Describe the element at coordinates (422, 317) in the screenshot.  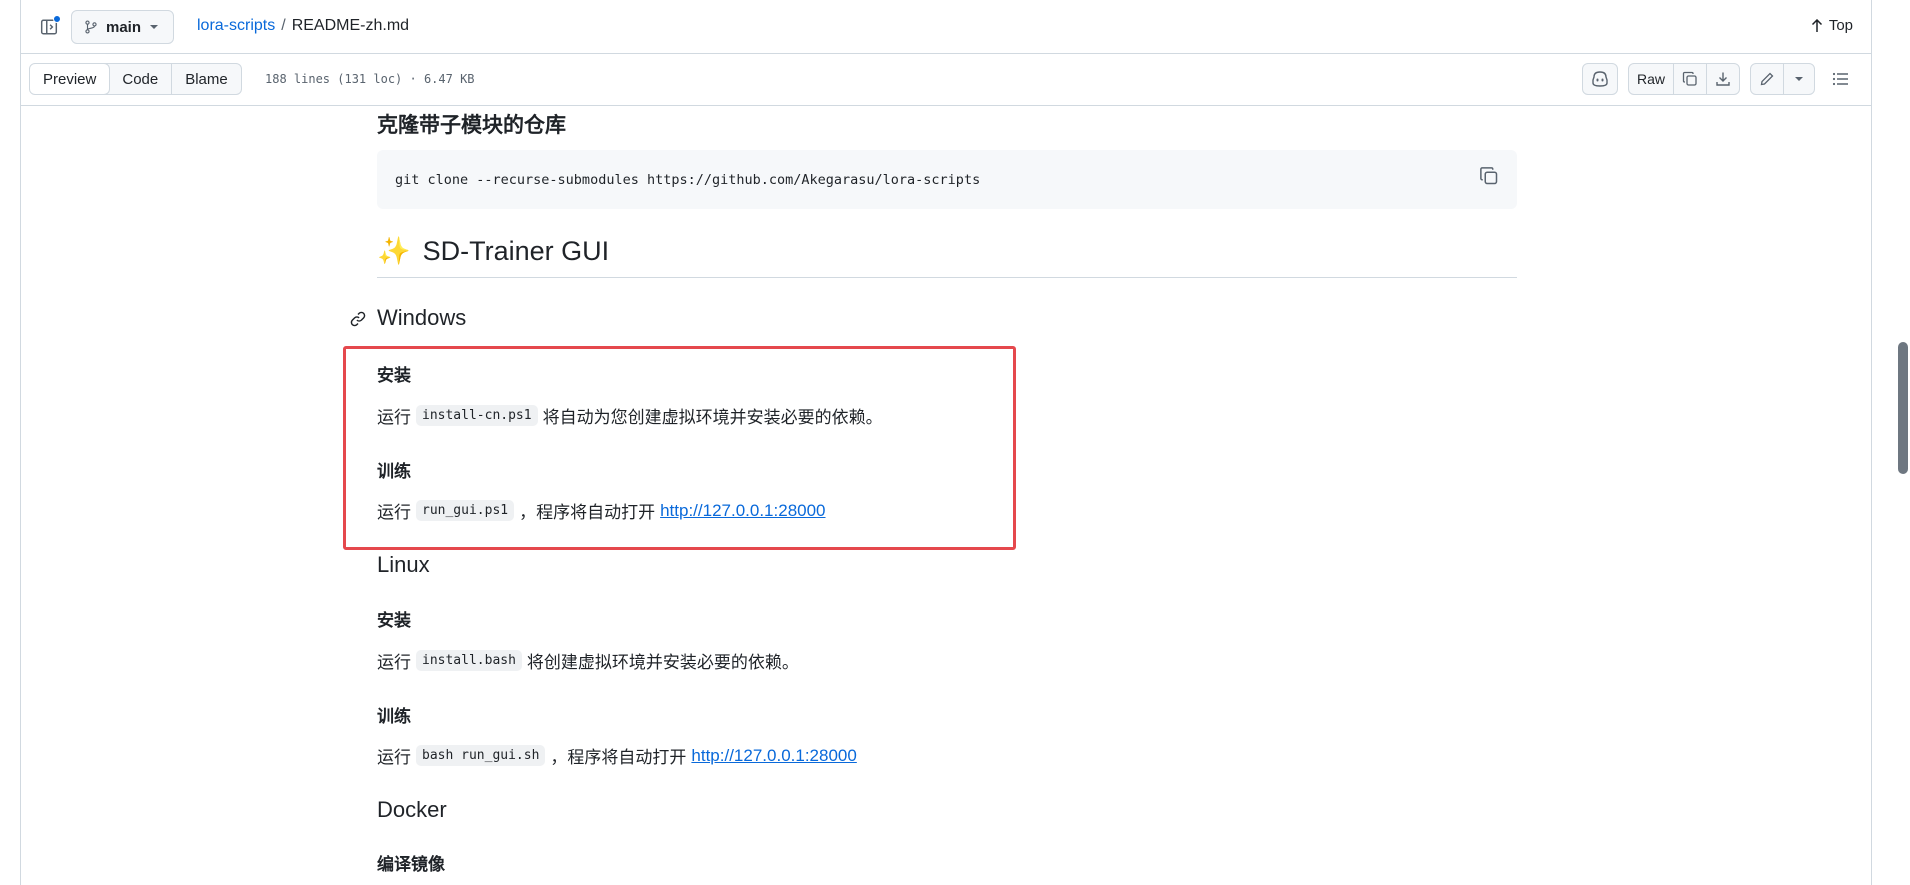
I see `windows-heading: Windows` at that location.